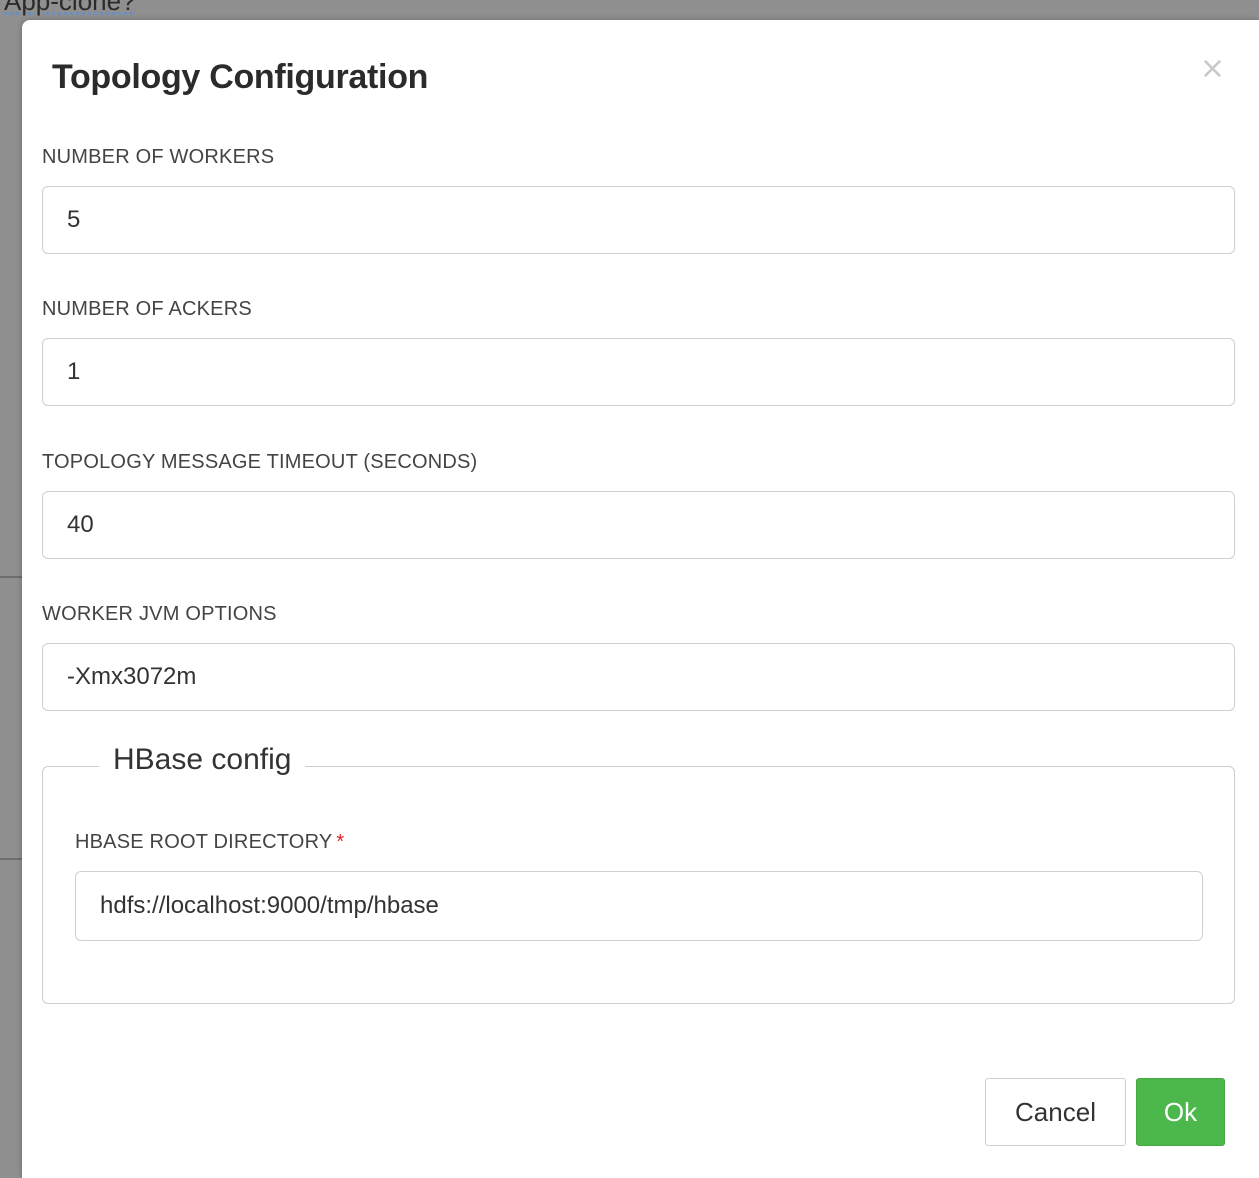 The height and width of the screenshot is (1178, 1259). I want to click on hbase-root-dir-label: HBASE ROOT DIRECTORY *, so click(209, 842).